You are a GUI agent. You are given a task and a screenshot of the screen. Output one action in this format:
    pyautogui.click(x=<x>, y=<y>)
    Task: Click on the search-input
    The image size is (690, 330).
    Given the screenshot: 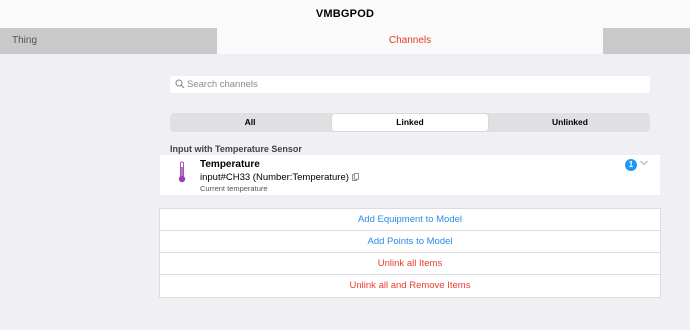 What is the action you would take?
    pyautogui.click(x=414, y=84)
    